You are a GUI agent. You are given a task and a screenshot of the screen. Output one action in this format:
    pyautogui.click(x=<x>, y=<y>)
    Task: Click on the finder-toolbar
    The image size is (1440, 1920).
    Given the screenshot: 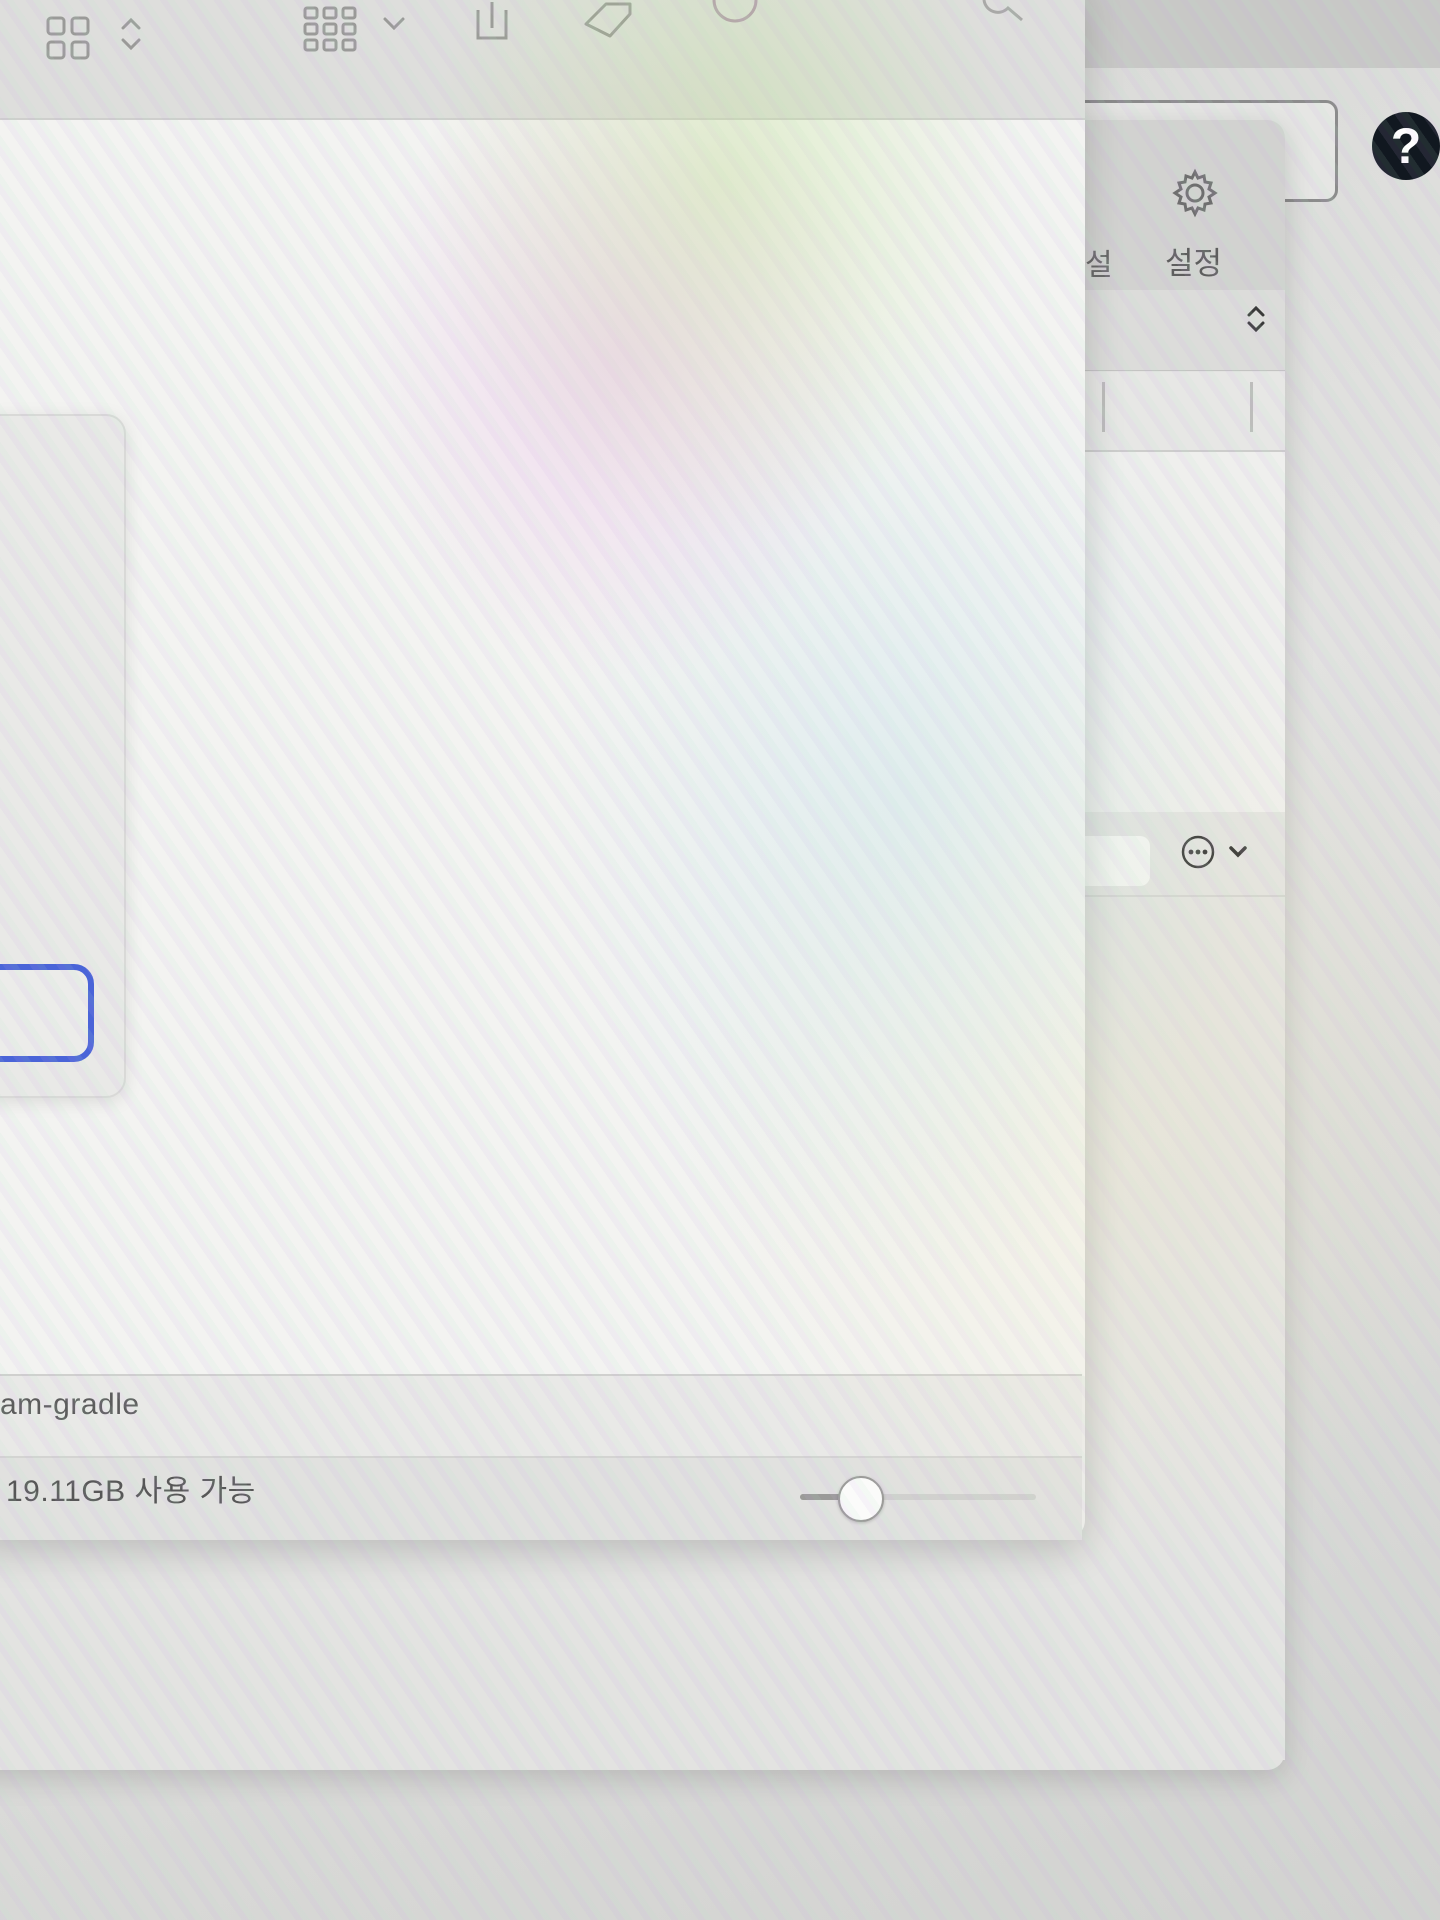 What is the action you would take?
    pyautogui.click(x=542, y=60)
    